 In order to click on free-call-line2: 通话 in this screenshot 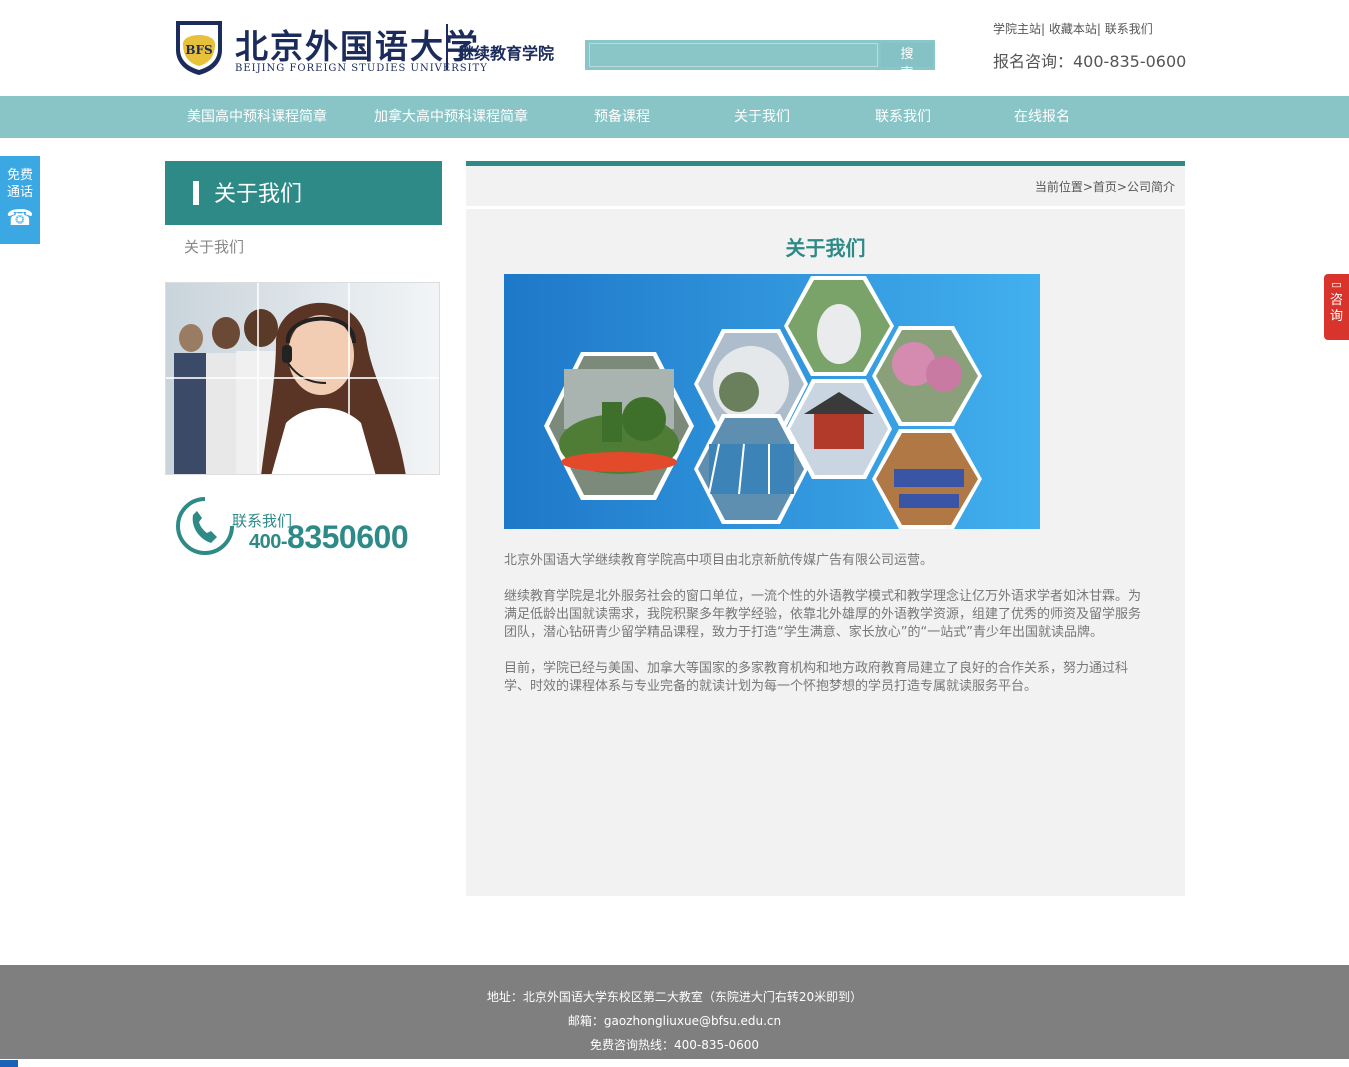, I will do `click(19, 192)`.